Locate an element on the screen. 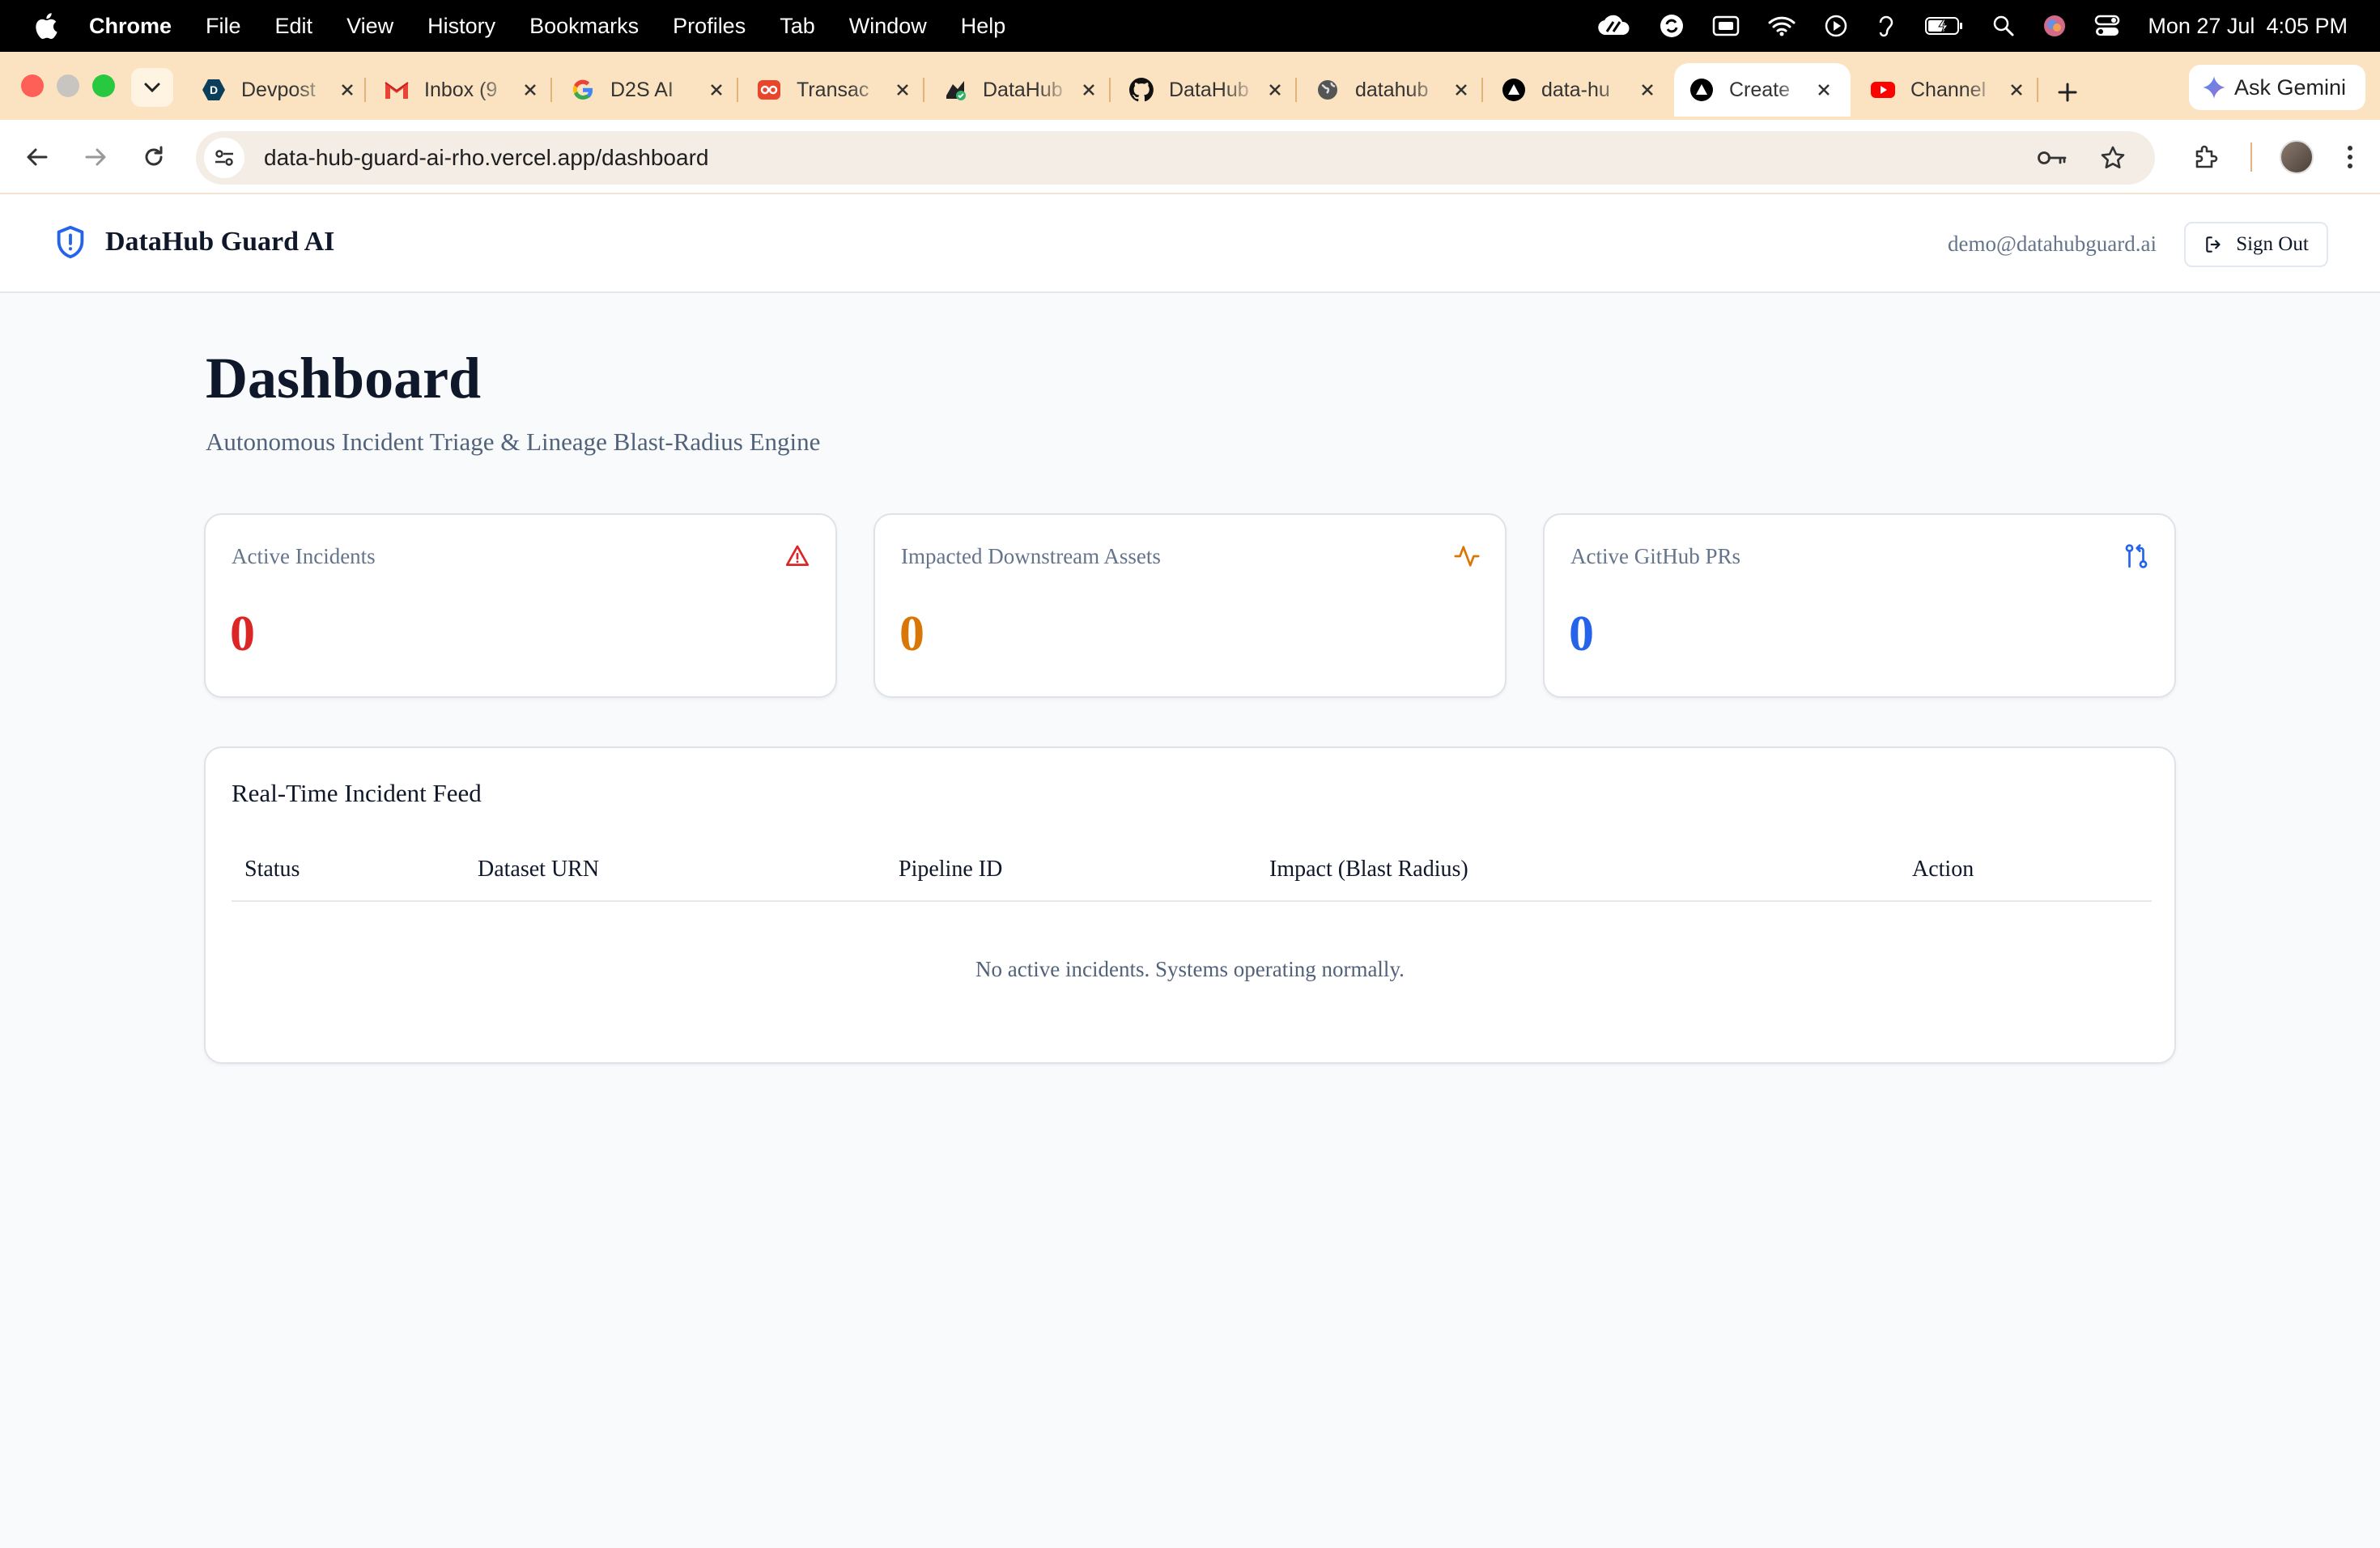 The image size is (2380, 1548). back-button is located at coordinates (38, 157).